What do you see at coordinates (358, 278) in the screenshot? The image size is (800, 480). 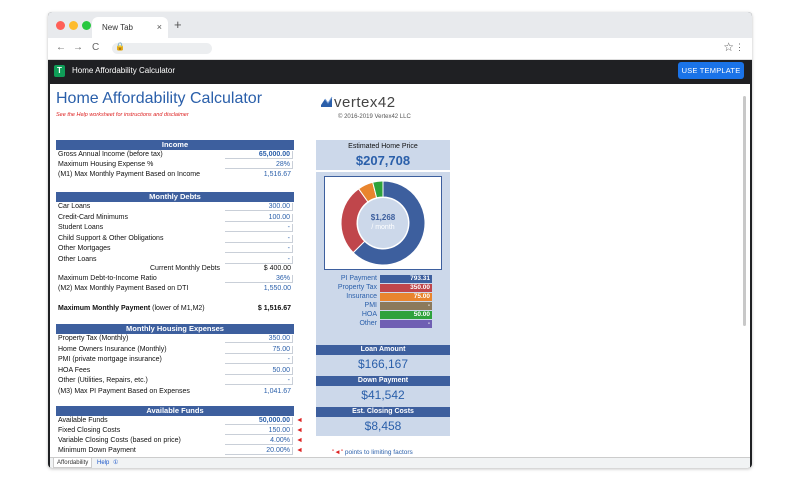 I see `legend-label: PI Payment` at bounding box center [358, 278].